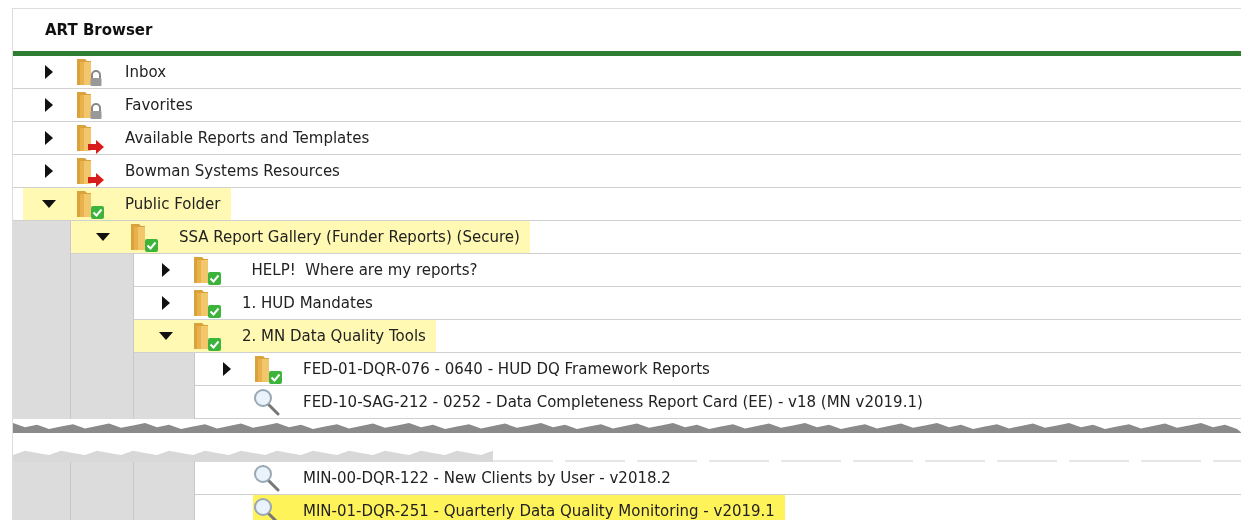  Describe the element at coordinates (285, 336) in the screenshot. I see `folder-item: 2. MN Data Quality Tools` at that location.